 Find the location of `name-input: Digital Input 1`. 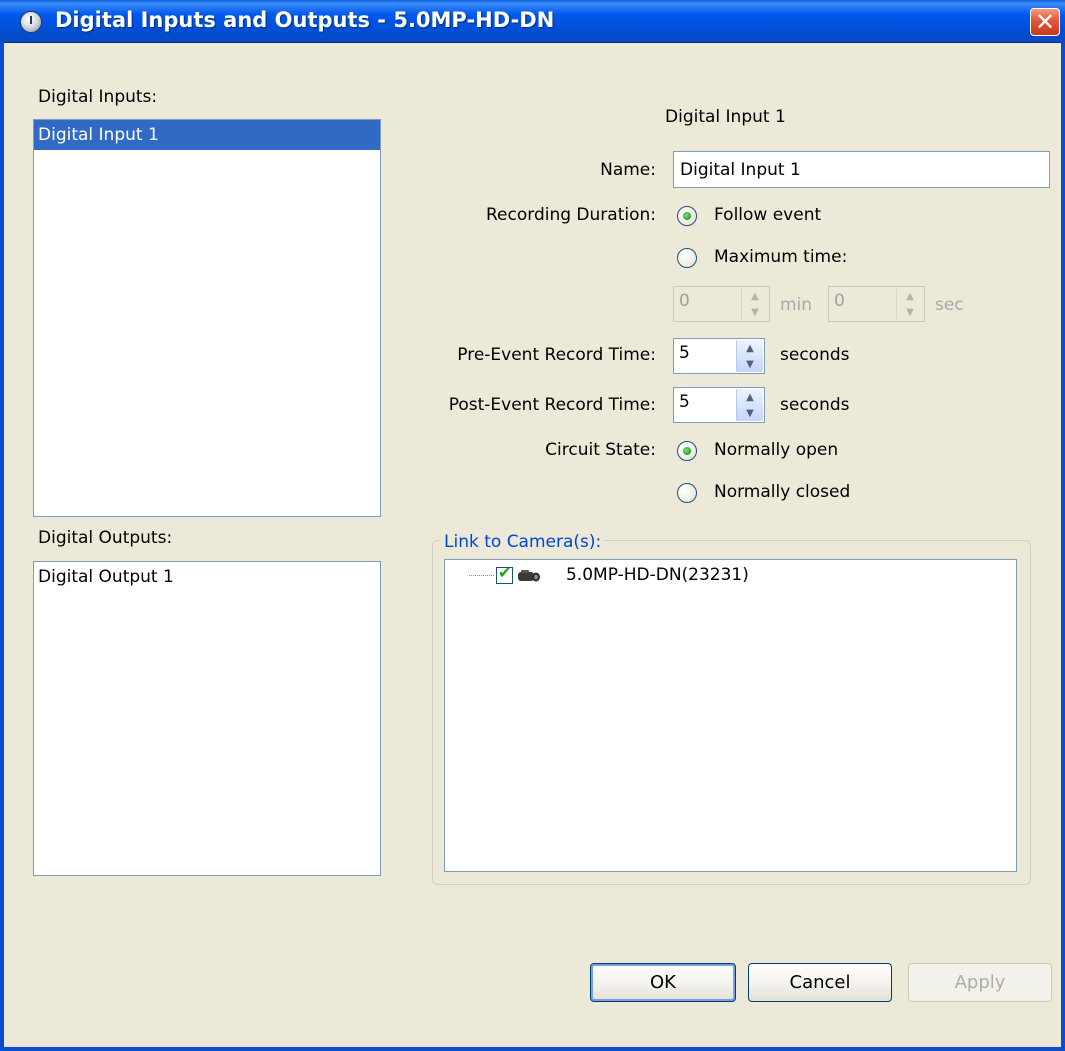

name-input: Digital Input 1 is located at coordinates (861, 169).